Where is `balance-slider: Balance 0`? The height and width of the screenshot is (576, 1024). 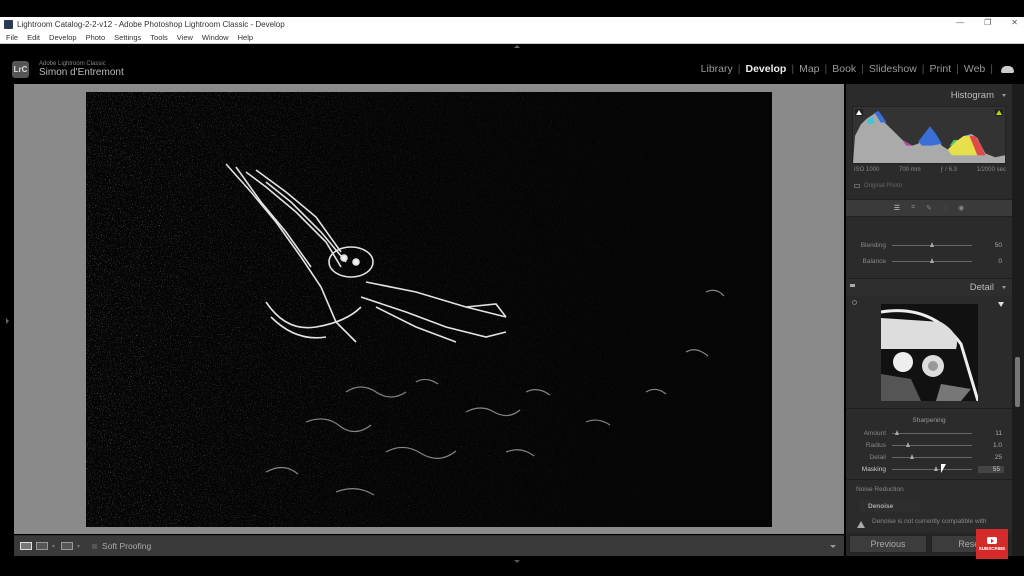 balance-slider: Balance 0 is located at coordinates (929, 261).